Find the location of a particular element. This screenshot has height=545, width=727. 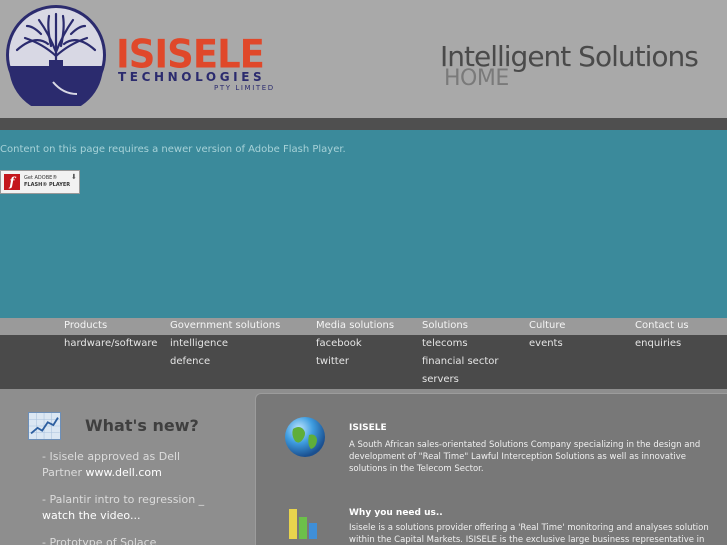

nav-culture: Culture is located at coordinates (547, 325).